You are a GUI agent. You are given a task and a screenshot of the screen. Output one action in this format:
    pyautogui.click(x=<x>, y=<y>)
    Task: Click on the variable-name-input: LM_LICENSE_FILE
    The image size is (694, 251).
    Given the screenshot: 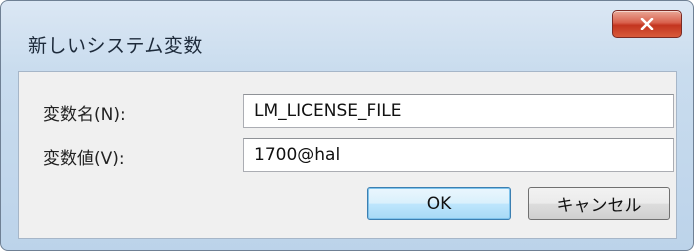 What is the action you would take?
    pyautogui.click(x=458, y=111)
    